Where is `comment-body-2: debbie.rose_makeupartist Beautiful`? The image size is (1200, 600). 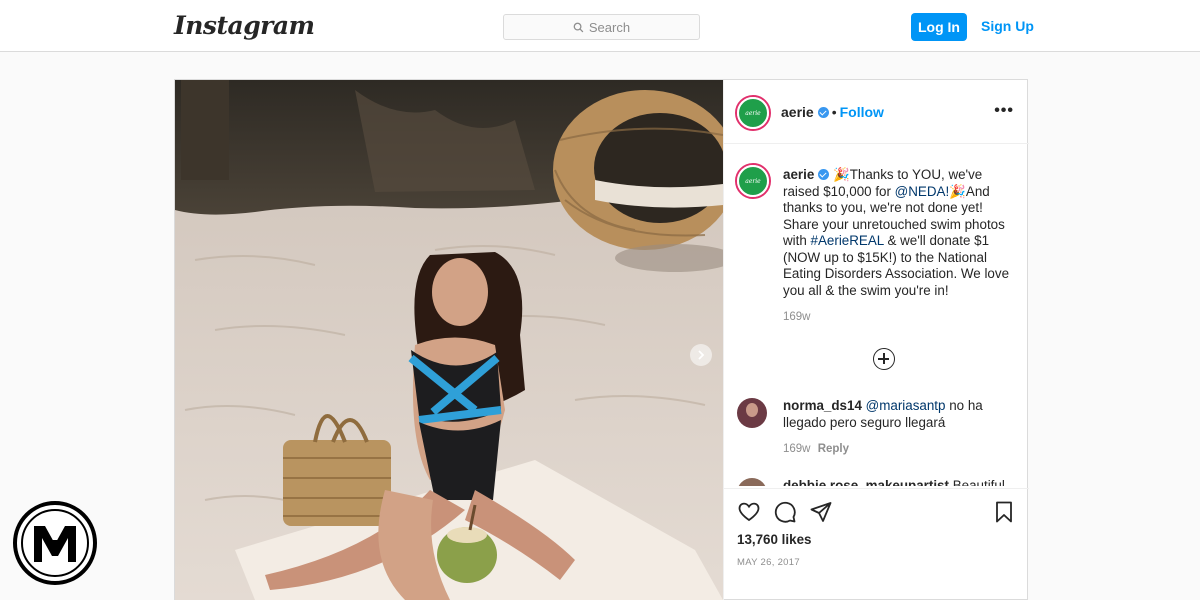
comment-body-2: debbie.rose_makeupartist Beautiful is located at coordinates (894, 482).